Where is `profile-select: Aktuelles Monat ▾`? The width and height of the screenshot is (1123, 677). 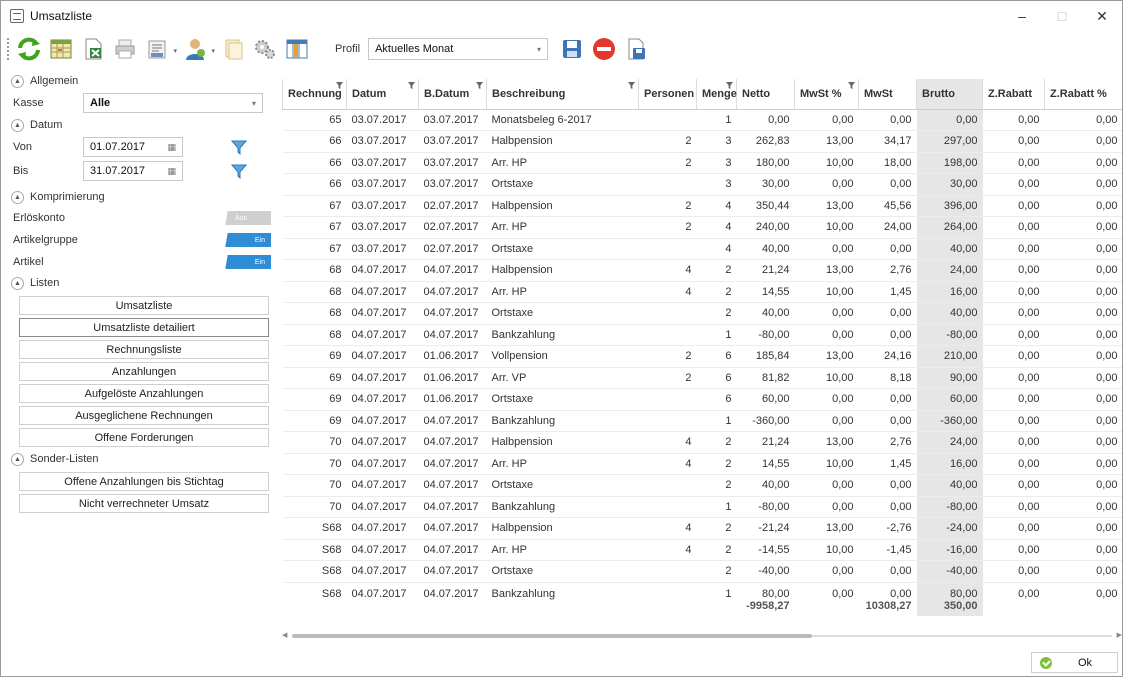 profile-select: Aktuelles Monat ▾ is located at coordinates (458, 49).